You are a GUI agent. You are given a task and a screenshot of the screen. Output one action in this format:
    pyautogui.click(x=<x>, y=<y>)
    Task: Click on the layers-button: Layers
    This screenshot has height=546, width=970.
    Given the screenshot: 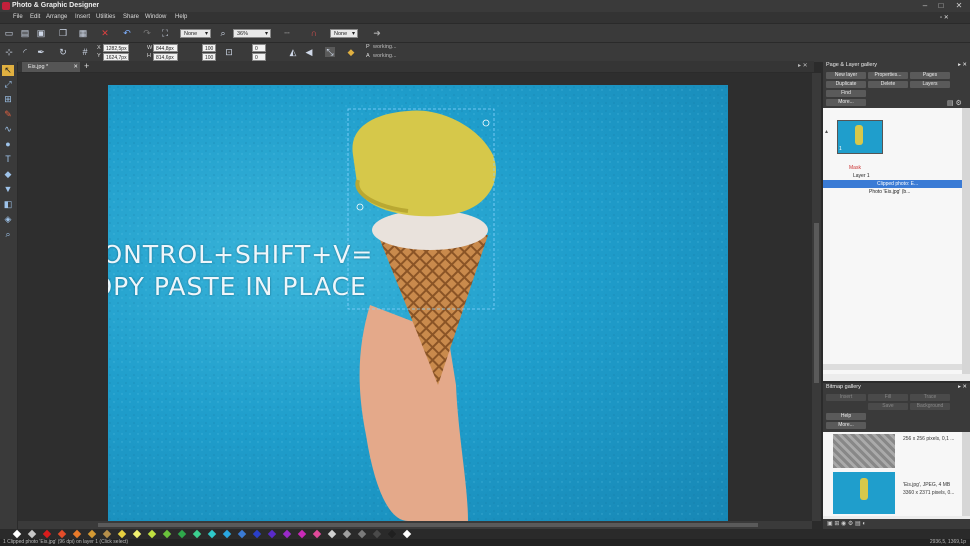 What is the action you would take?
    pyautogui.click(x=930, y=84)
    